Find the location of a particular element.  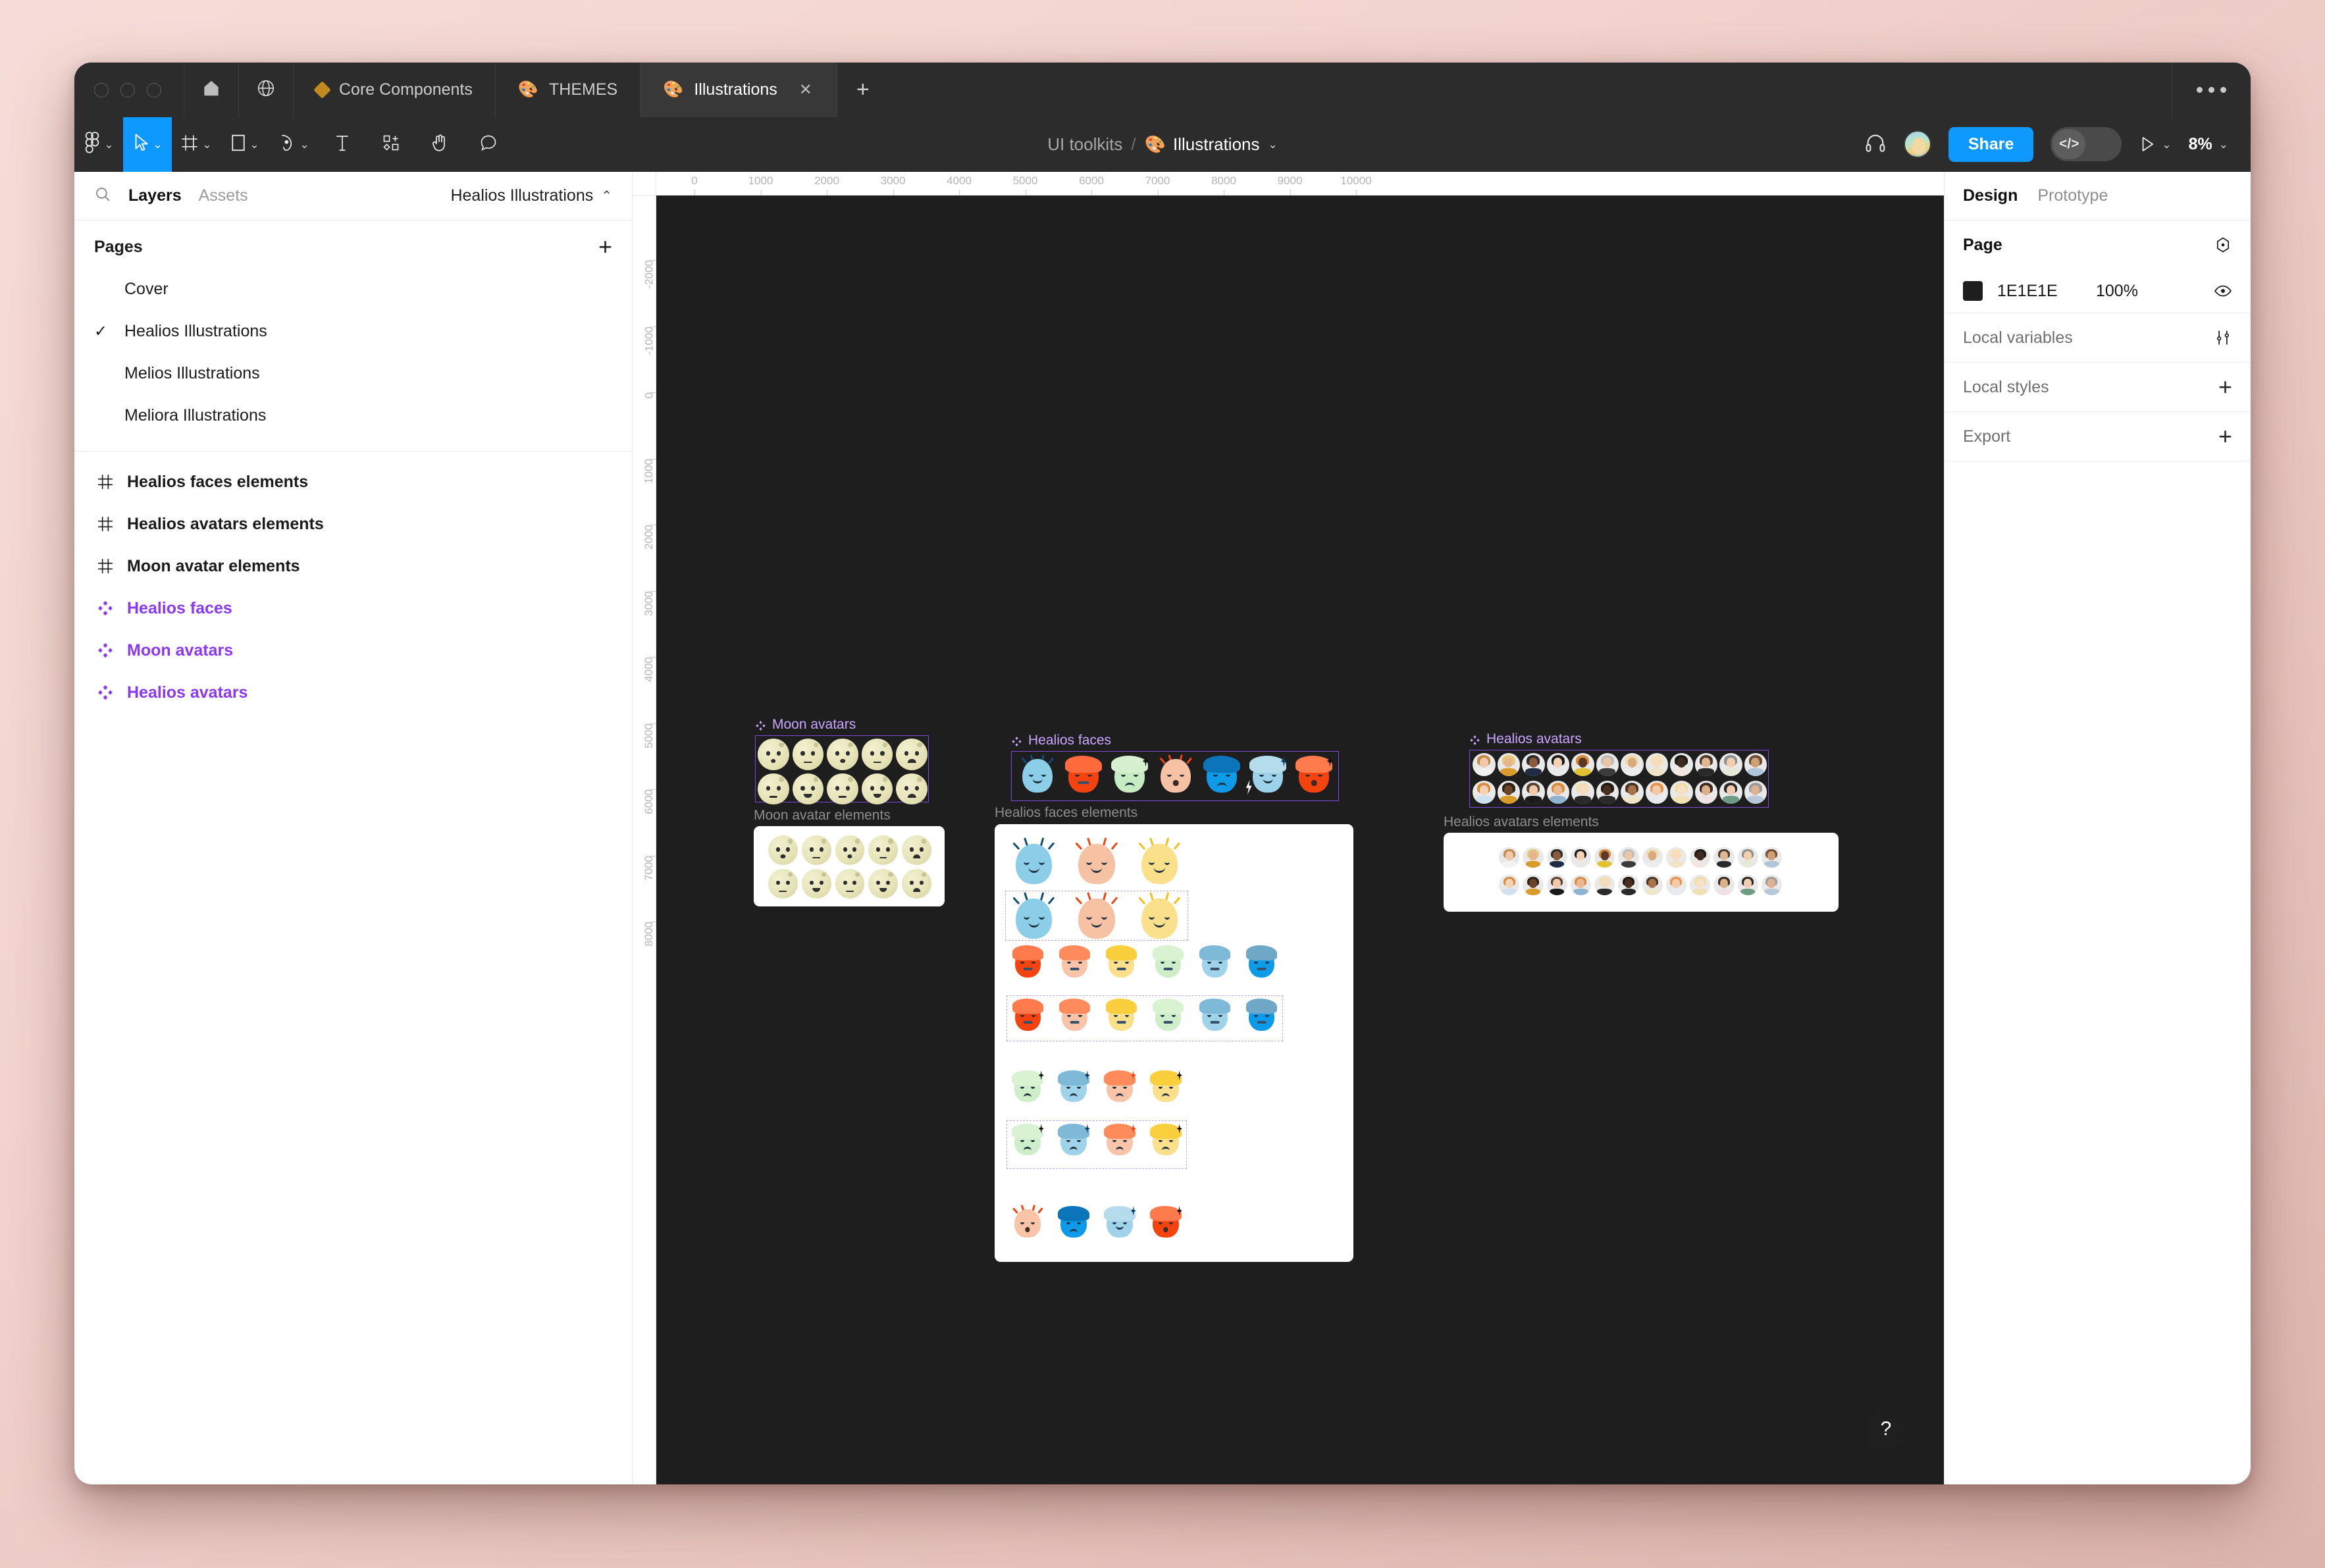

user-avatar is located at coordinates (1917, 144).